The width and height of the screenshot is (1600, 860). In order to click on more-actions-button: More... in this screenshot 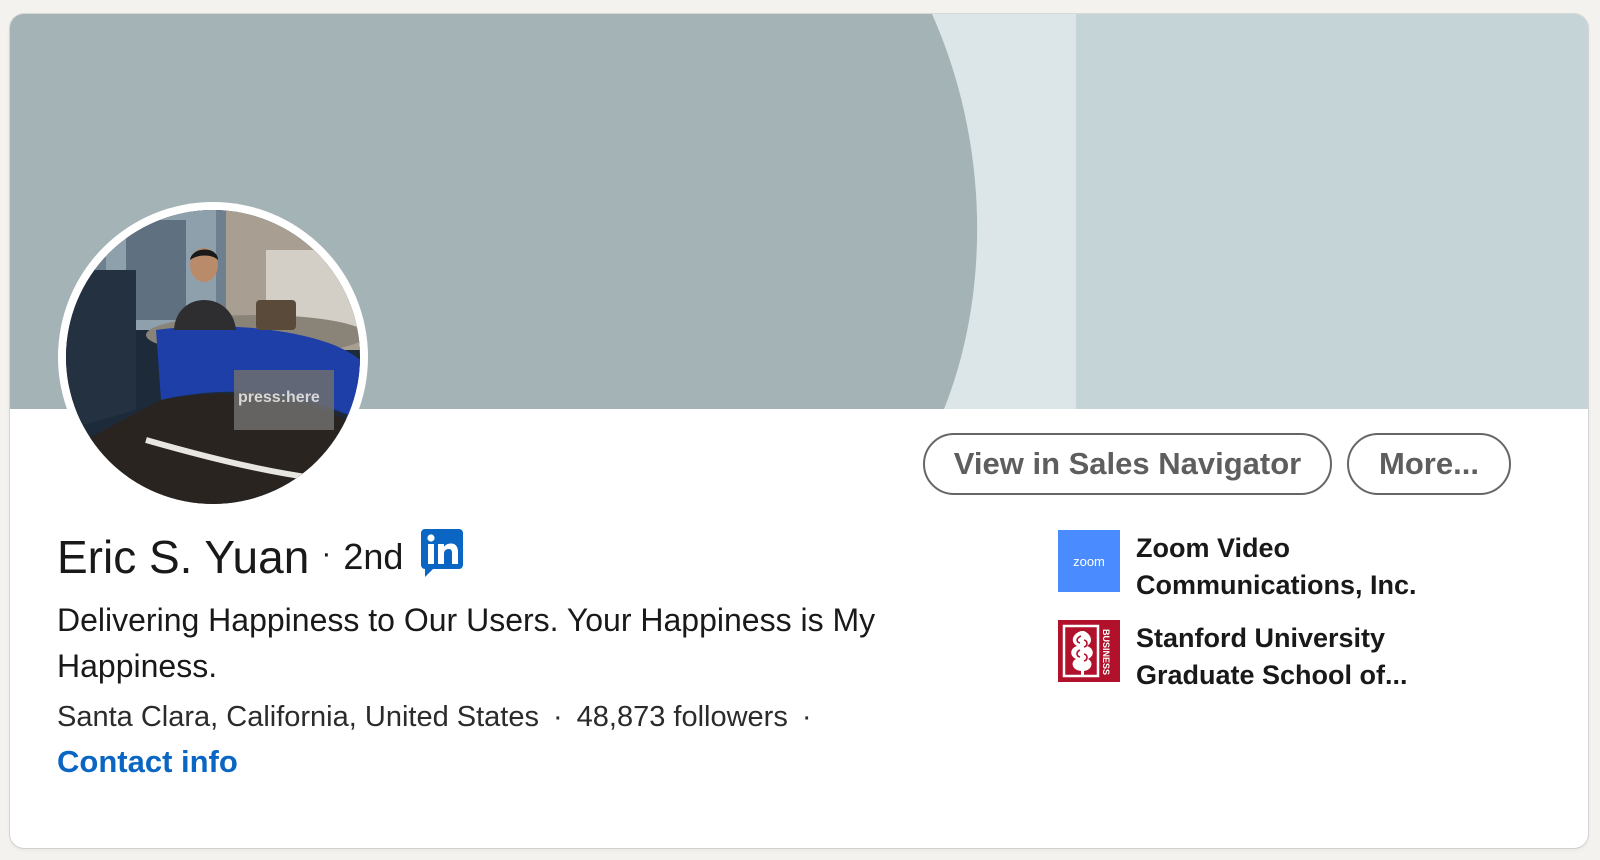, I will do `click(1429, 464)`.